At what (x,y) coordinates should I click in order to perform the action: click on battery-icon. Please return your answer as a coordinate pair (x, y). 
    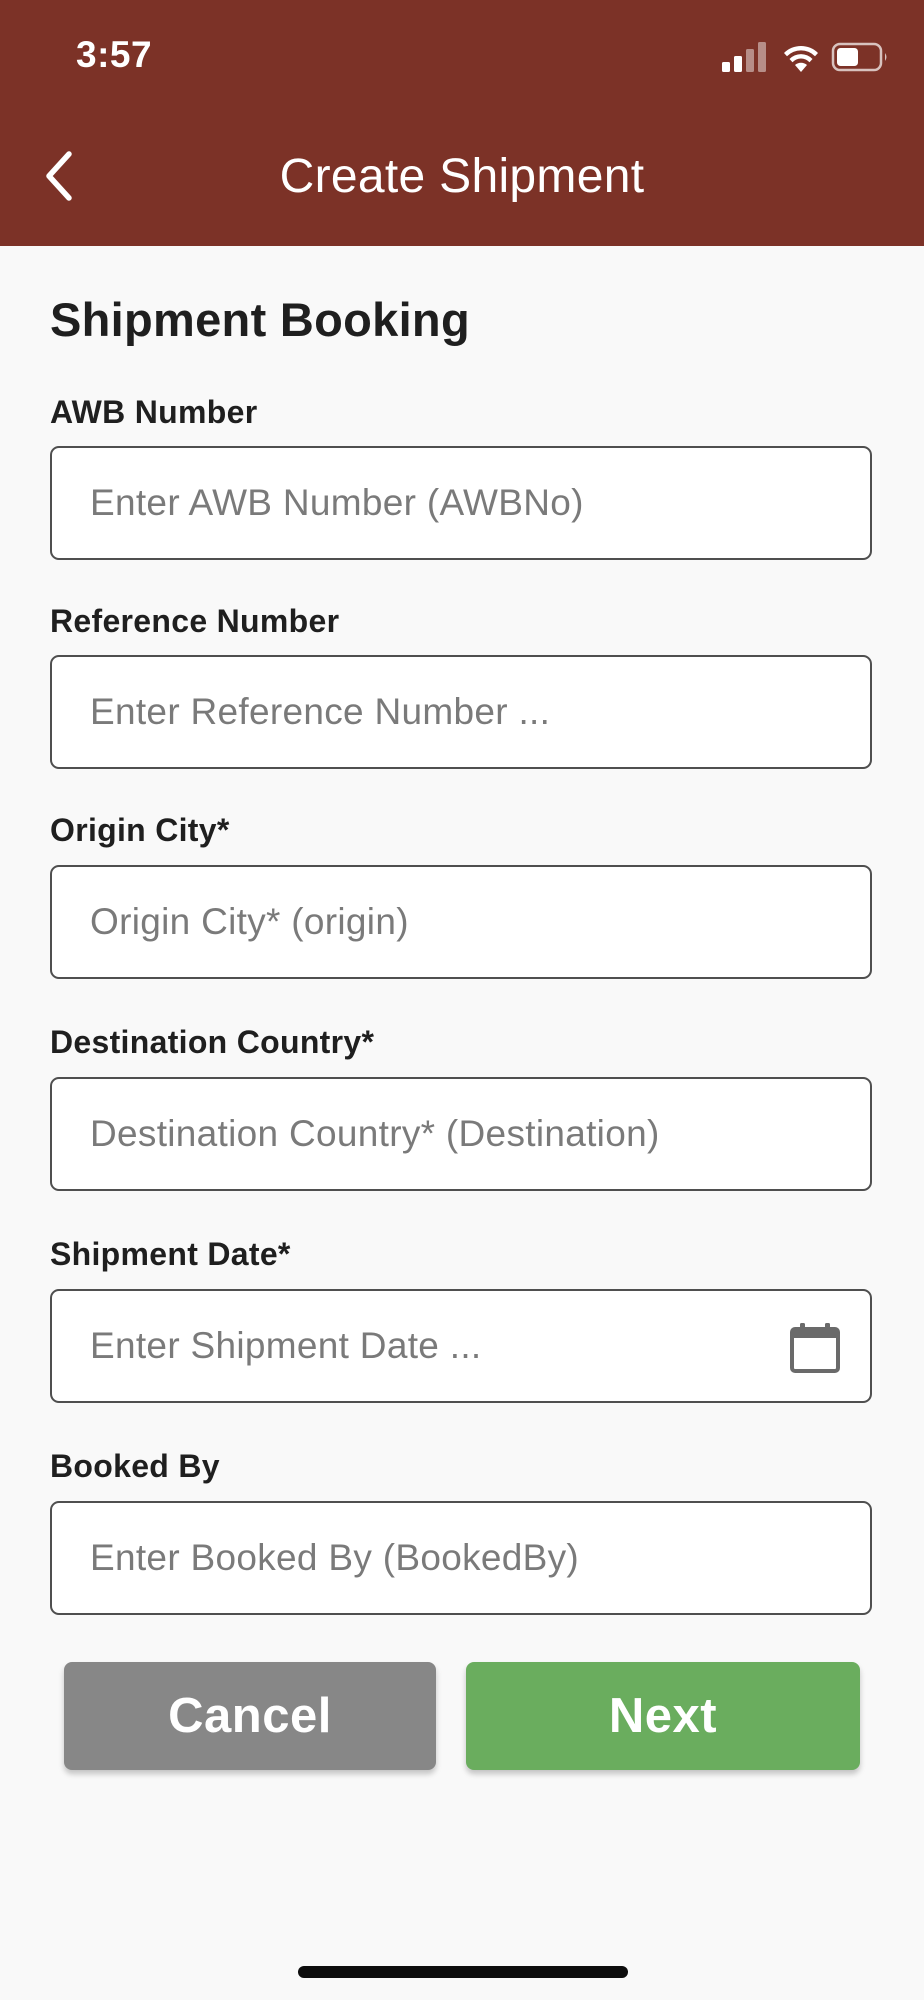
    Looking at the image, I should click on (859, 57).